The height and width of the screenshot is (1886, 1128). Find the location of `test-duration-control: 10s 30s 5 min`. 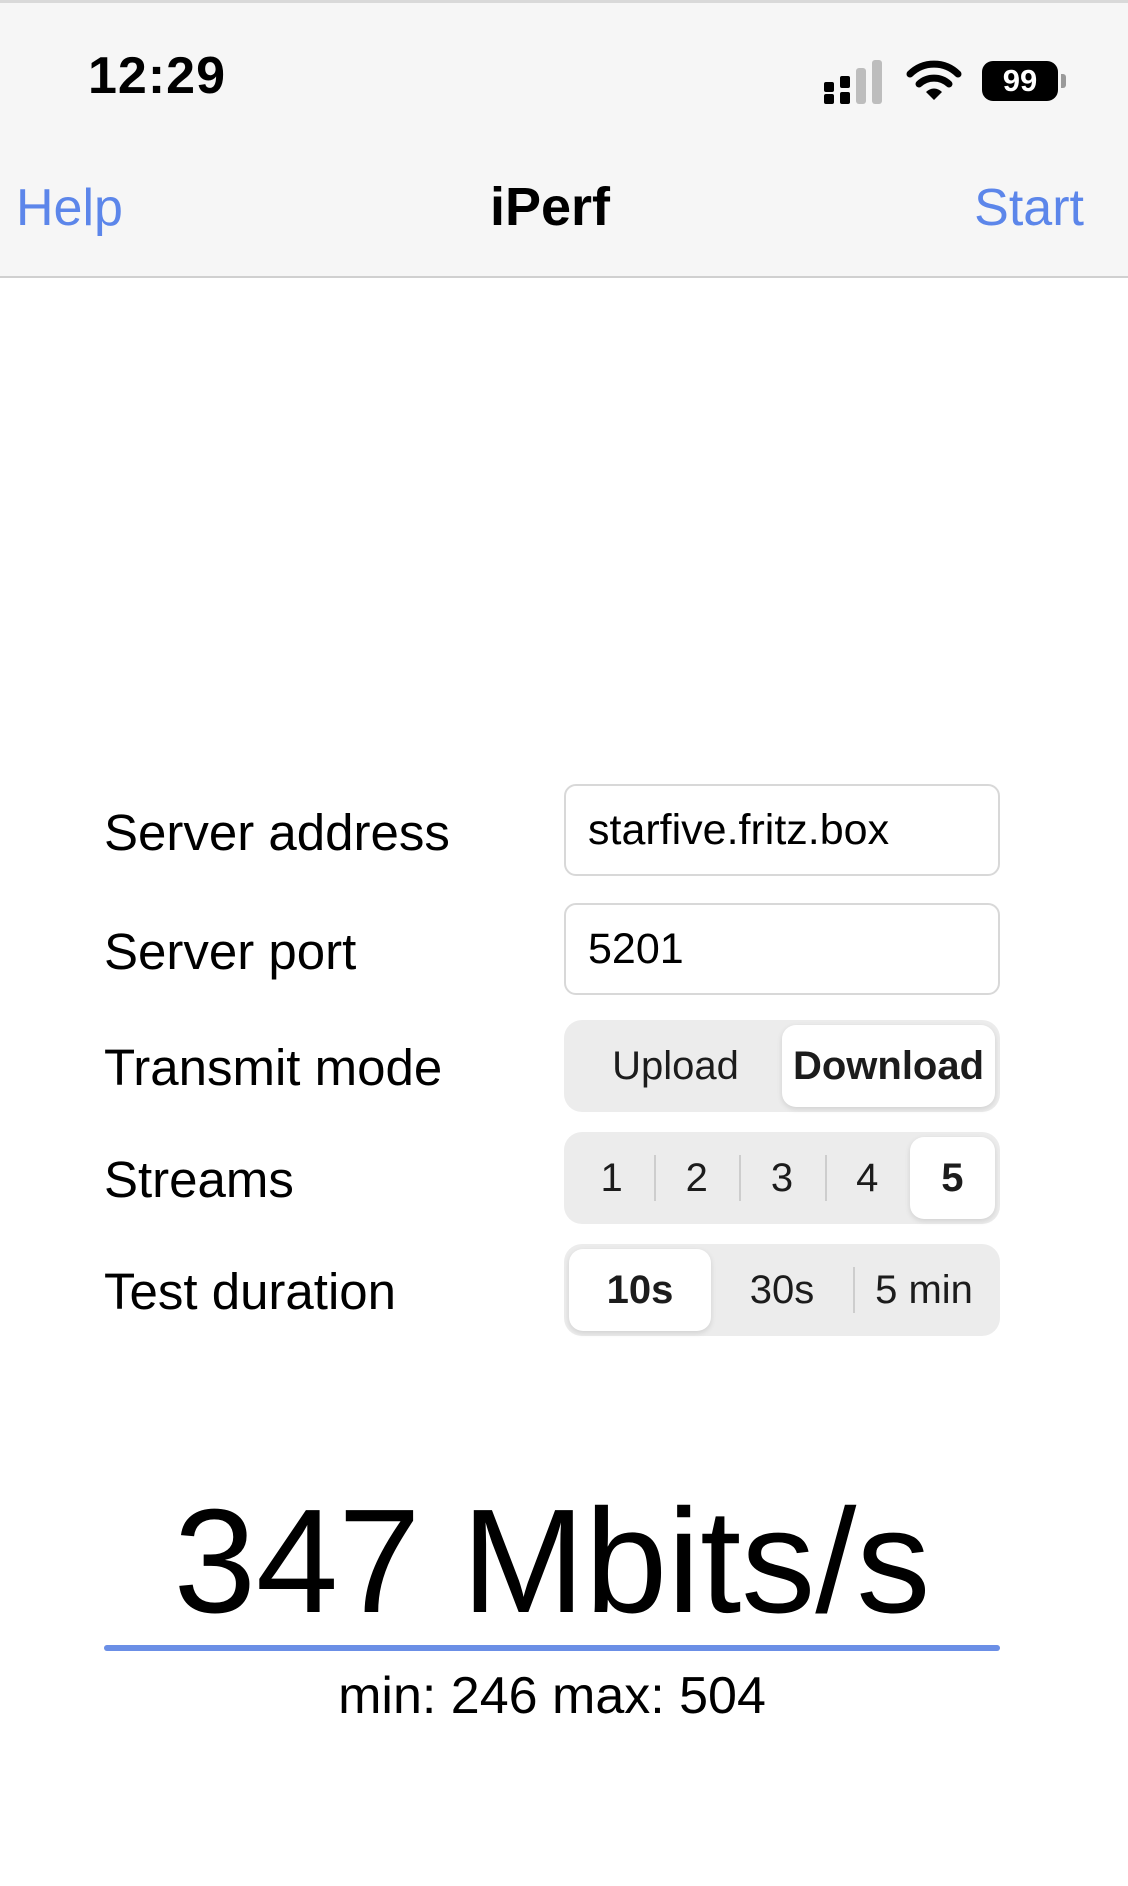

test-duration-control: 10s 30s 5 min is located at coordinates (782, 1290).